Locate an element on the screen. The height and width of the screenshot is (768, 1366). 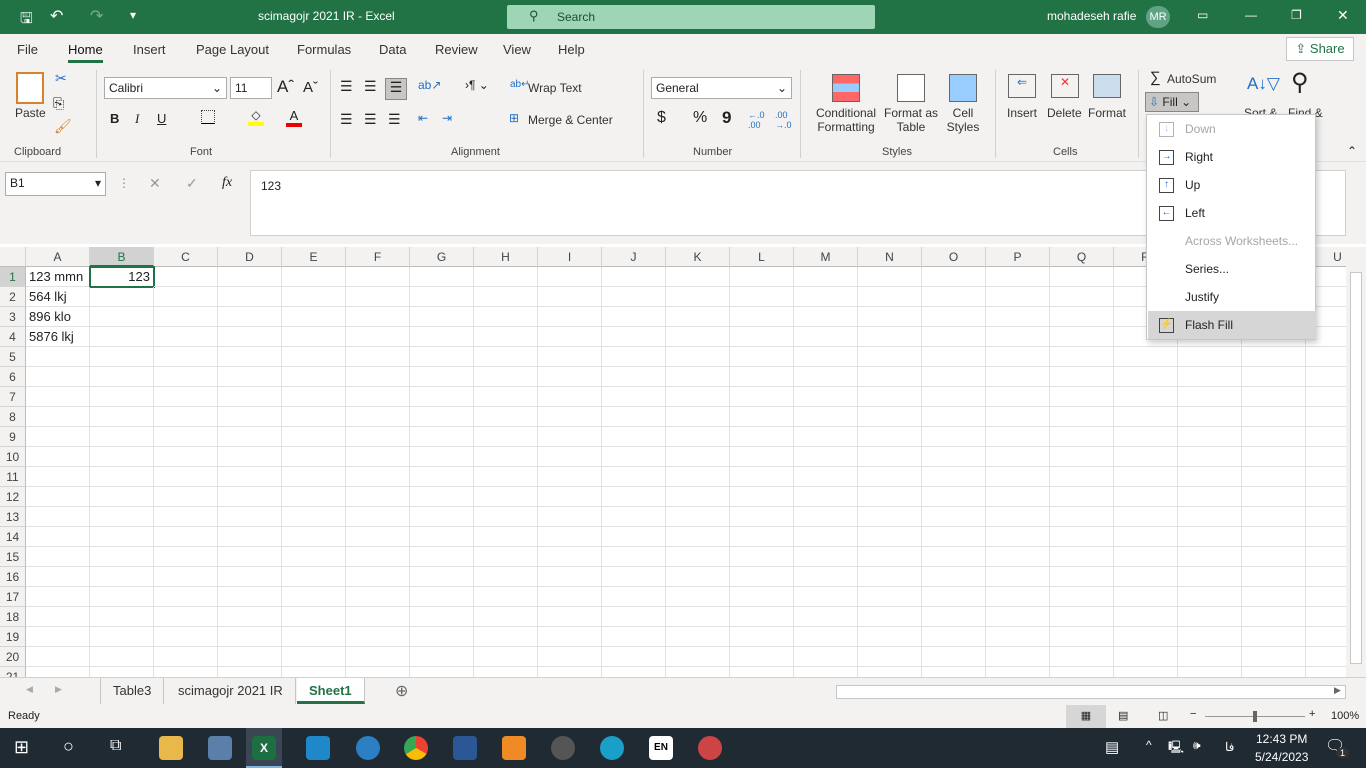
cut-icon: ✂ is located at coordinates (61, 78).